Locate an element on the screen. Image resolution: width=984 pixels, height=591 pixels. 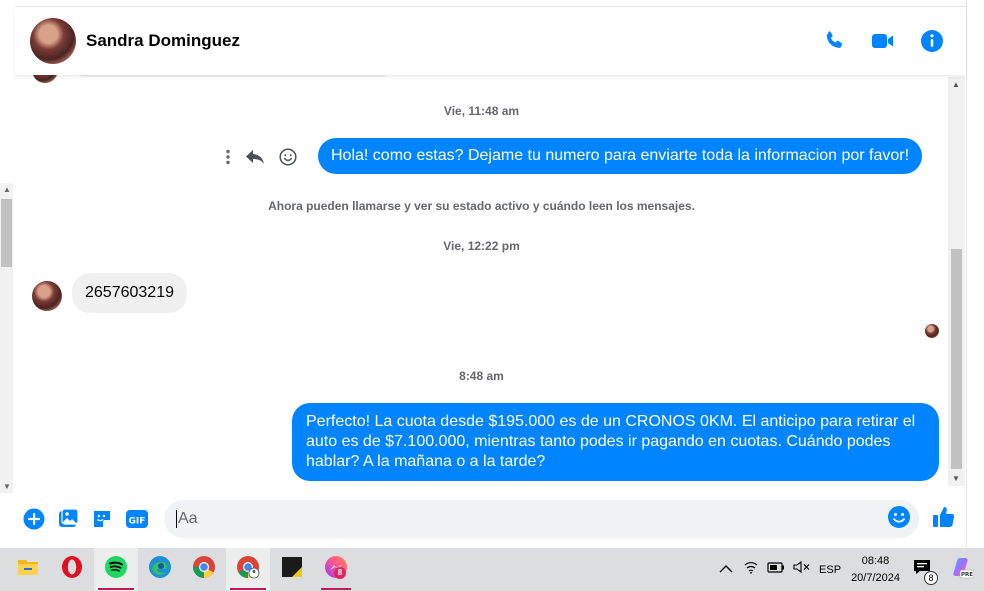
windows-taskbar: 8 ESP 08:48 20/7/2024 8 PRE is located at coordinates (492, 569).